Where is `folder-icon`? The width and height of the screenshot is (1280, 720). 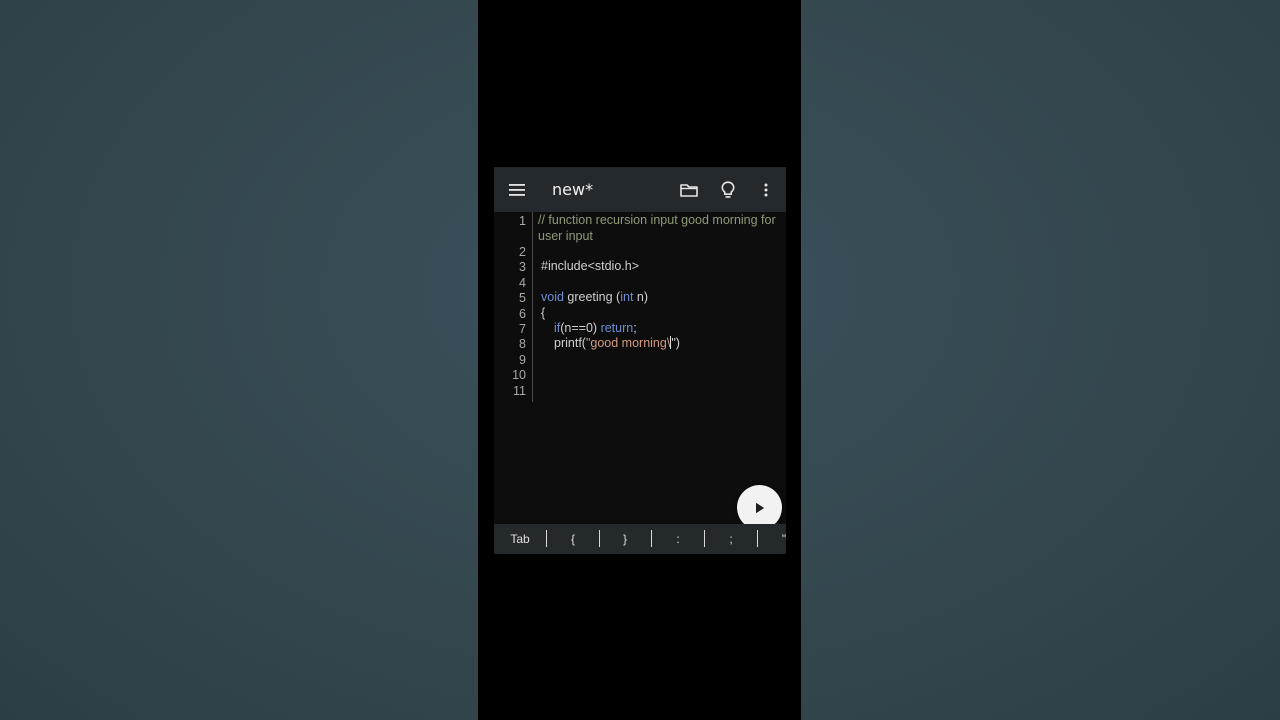 folder-icon is located at coordinates (689, 189).